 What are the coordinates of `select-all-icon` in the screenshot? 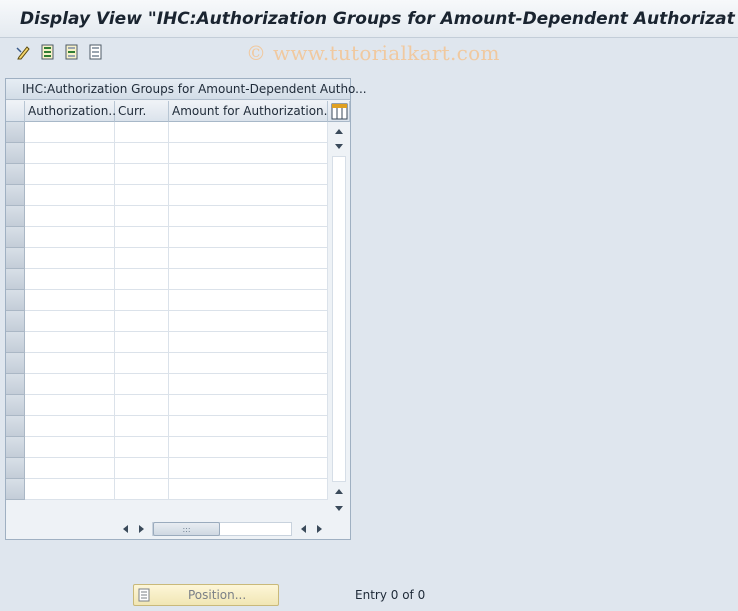 It's located at (48, 52).